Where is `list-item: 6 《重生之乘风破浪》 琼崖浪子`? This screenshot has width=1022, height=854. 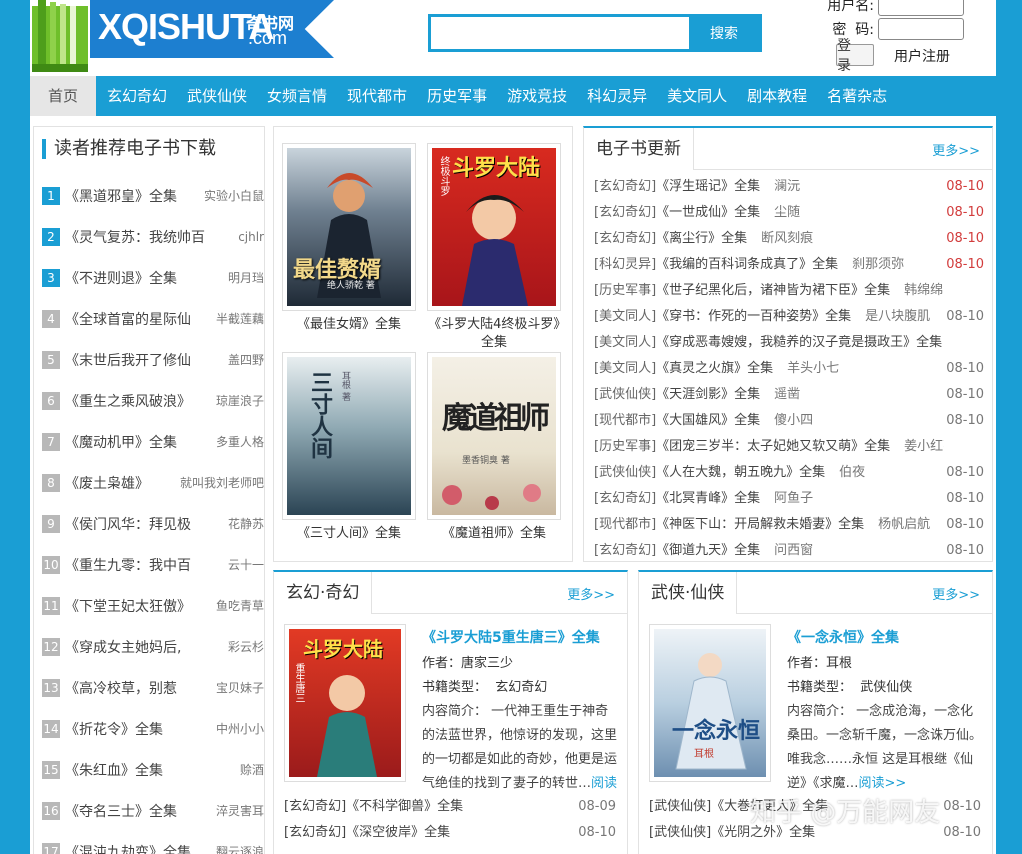 list-item: 6 《重生之乘风破浪》 琼崖浪子 is located at coordinates (153, 400).